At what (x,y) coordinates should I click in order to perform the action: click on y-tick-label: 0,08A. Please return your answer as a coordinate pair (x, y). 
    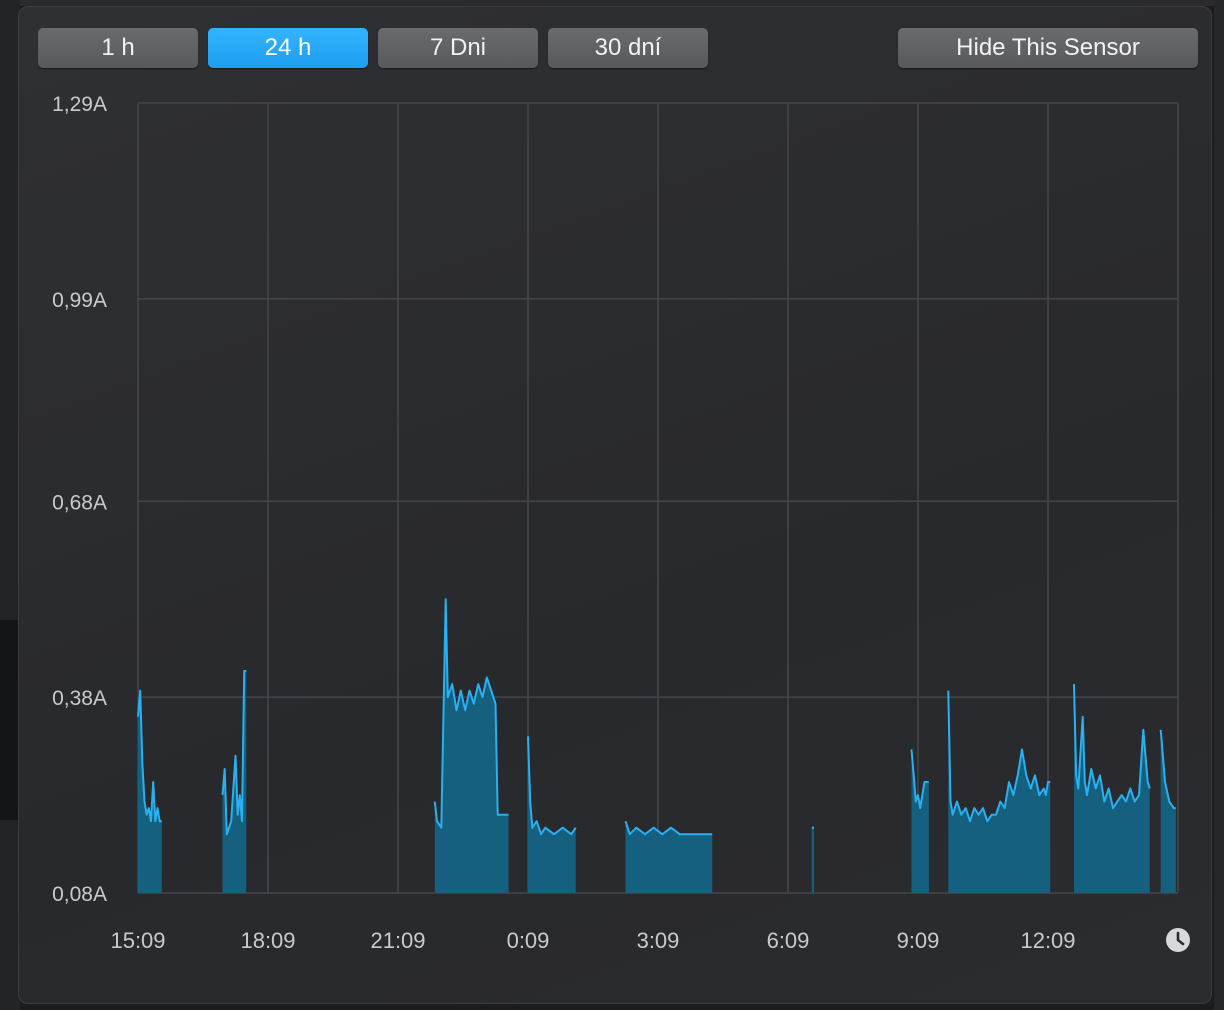
    Looking at the image, I should click on (79, 894).